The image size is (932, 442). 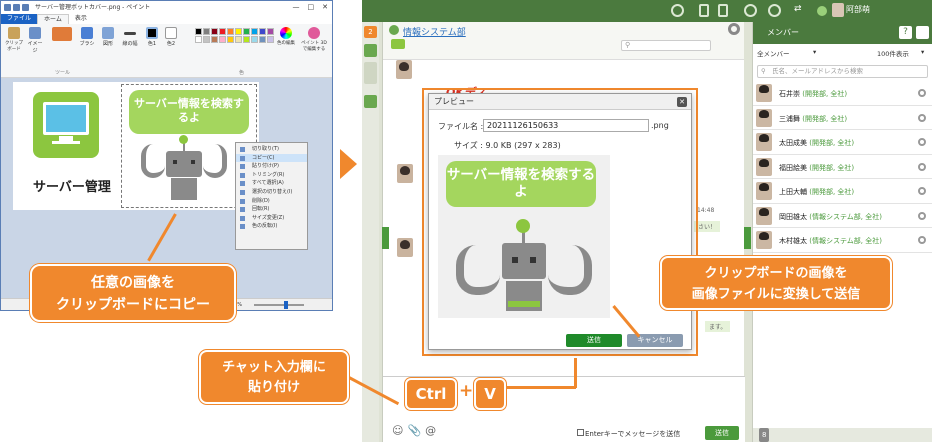 I want to click on edit-colors-group: 色の編集, so click(x=286, y=36).